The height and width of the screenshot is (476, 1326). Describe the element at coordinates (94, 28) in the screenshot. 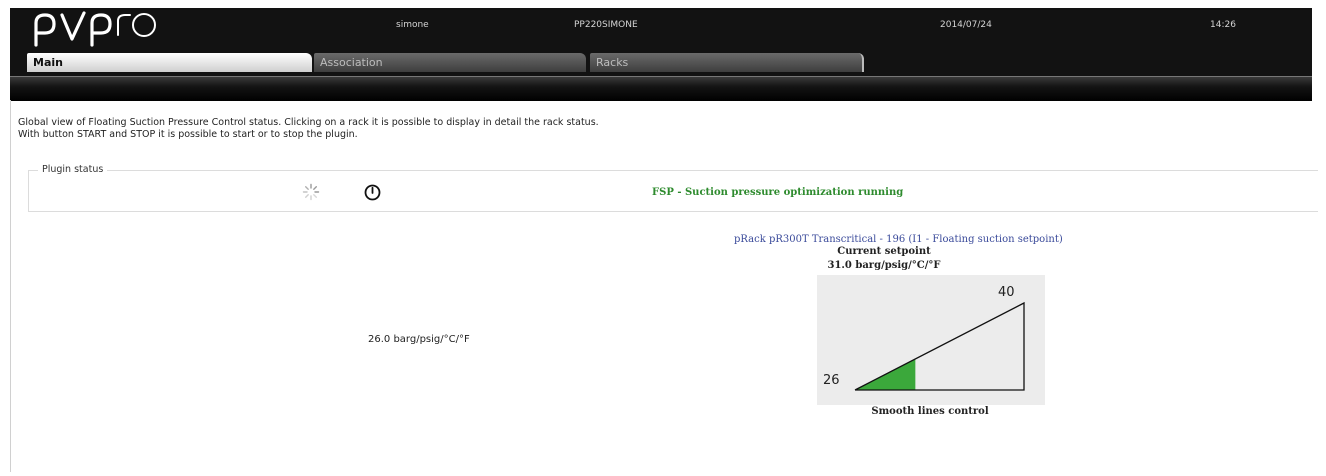

I see `pvpro-logo: pvpro` at that location.